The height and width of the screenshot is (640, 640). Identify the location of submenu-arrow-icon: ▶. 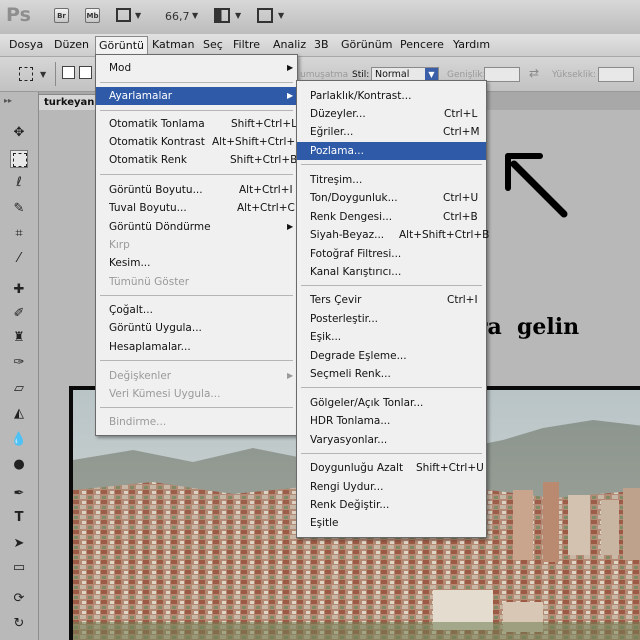
(290, 226).